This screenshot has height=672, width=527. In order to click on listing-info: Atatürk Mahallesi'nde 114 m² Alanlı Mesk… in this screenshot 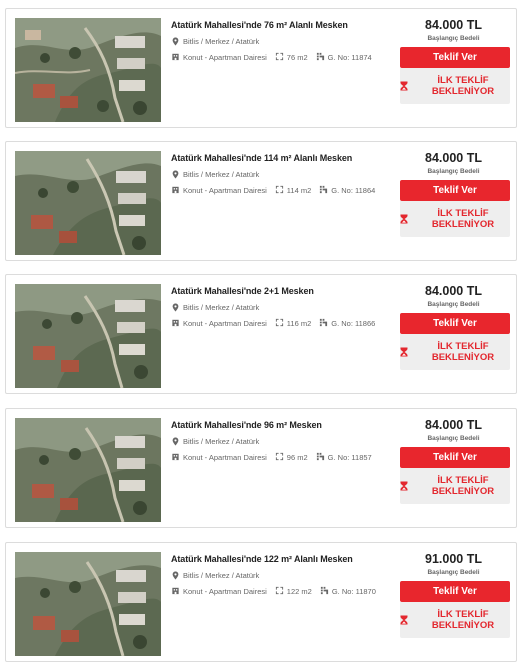, I will do `click(283, 174)`.